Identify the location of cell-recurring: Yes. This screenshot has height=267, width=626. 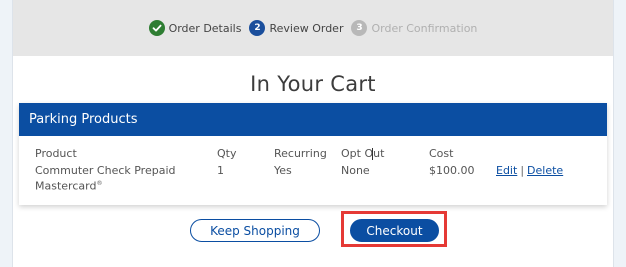
(283, 170).